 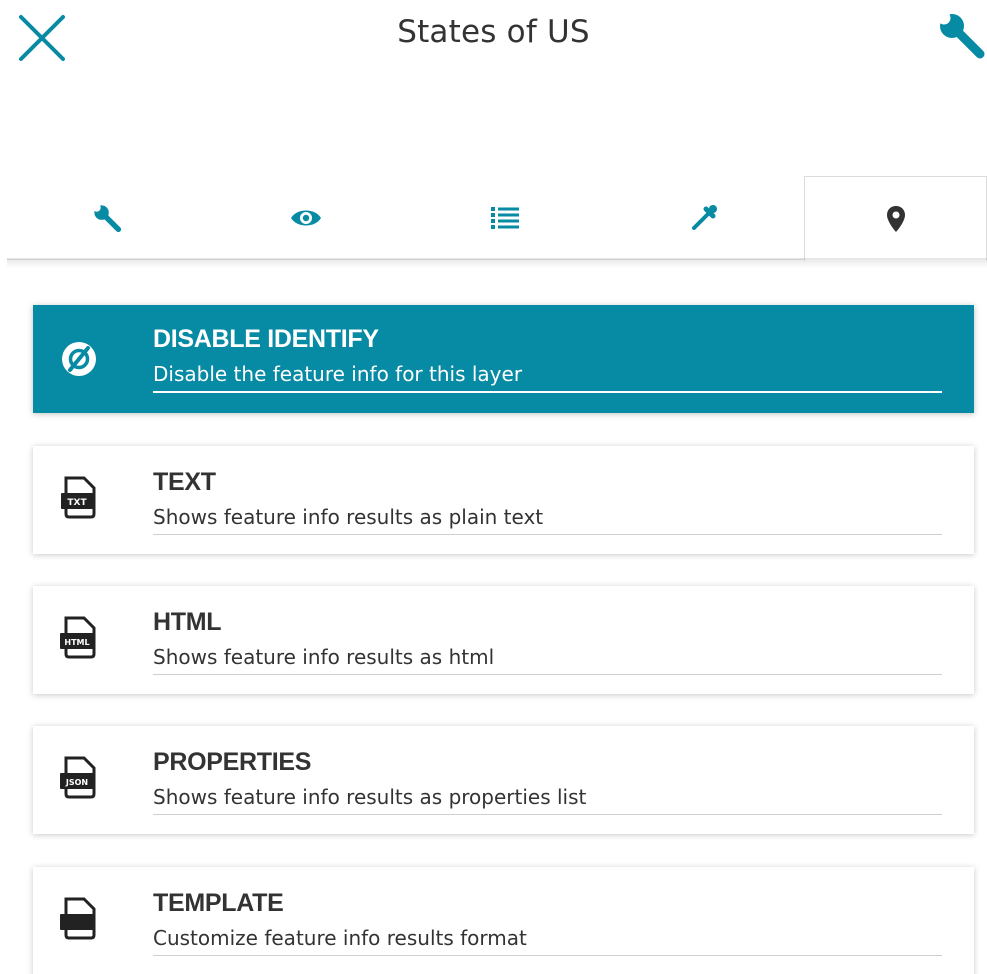 I want to click on option-description: Shows feature info results as html, so click(x=324, y=657).